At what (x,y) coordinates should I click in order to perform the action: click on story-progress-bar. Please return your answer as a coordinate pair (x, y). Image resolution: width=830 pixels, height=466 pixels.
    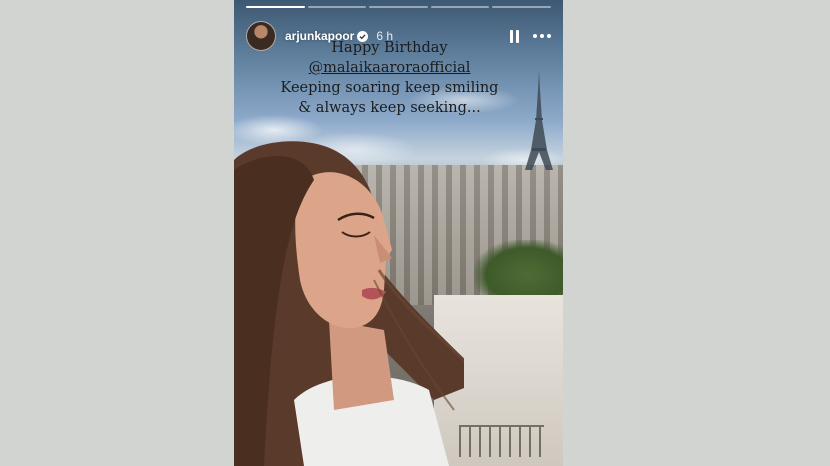
    Looking at the image, I should click on (398, 7).